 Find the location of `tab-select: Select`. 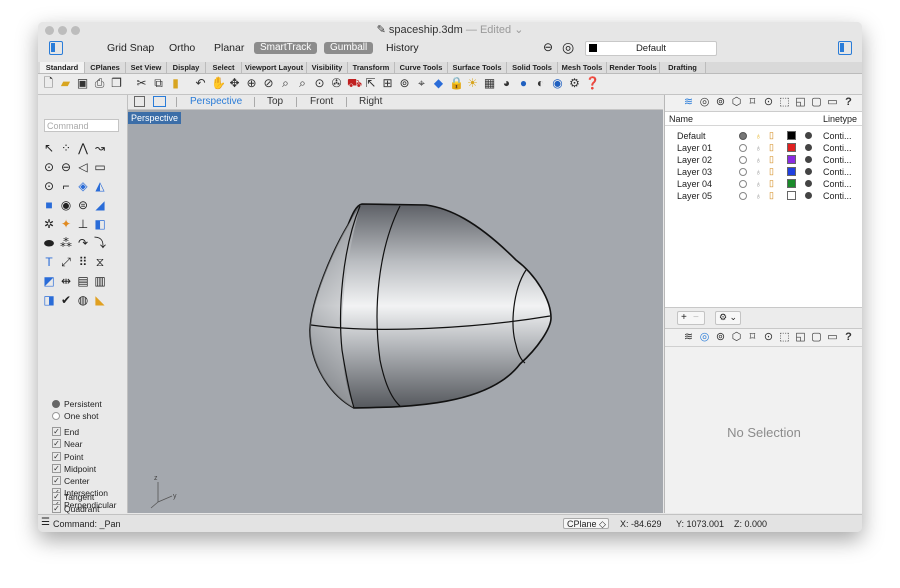

tab-select: Select is located at coordinates (224, 67).